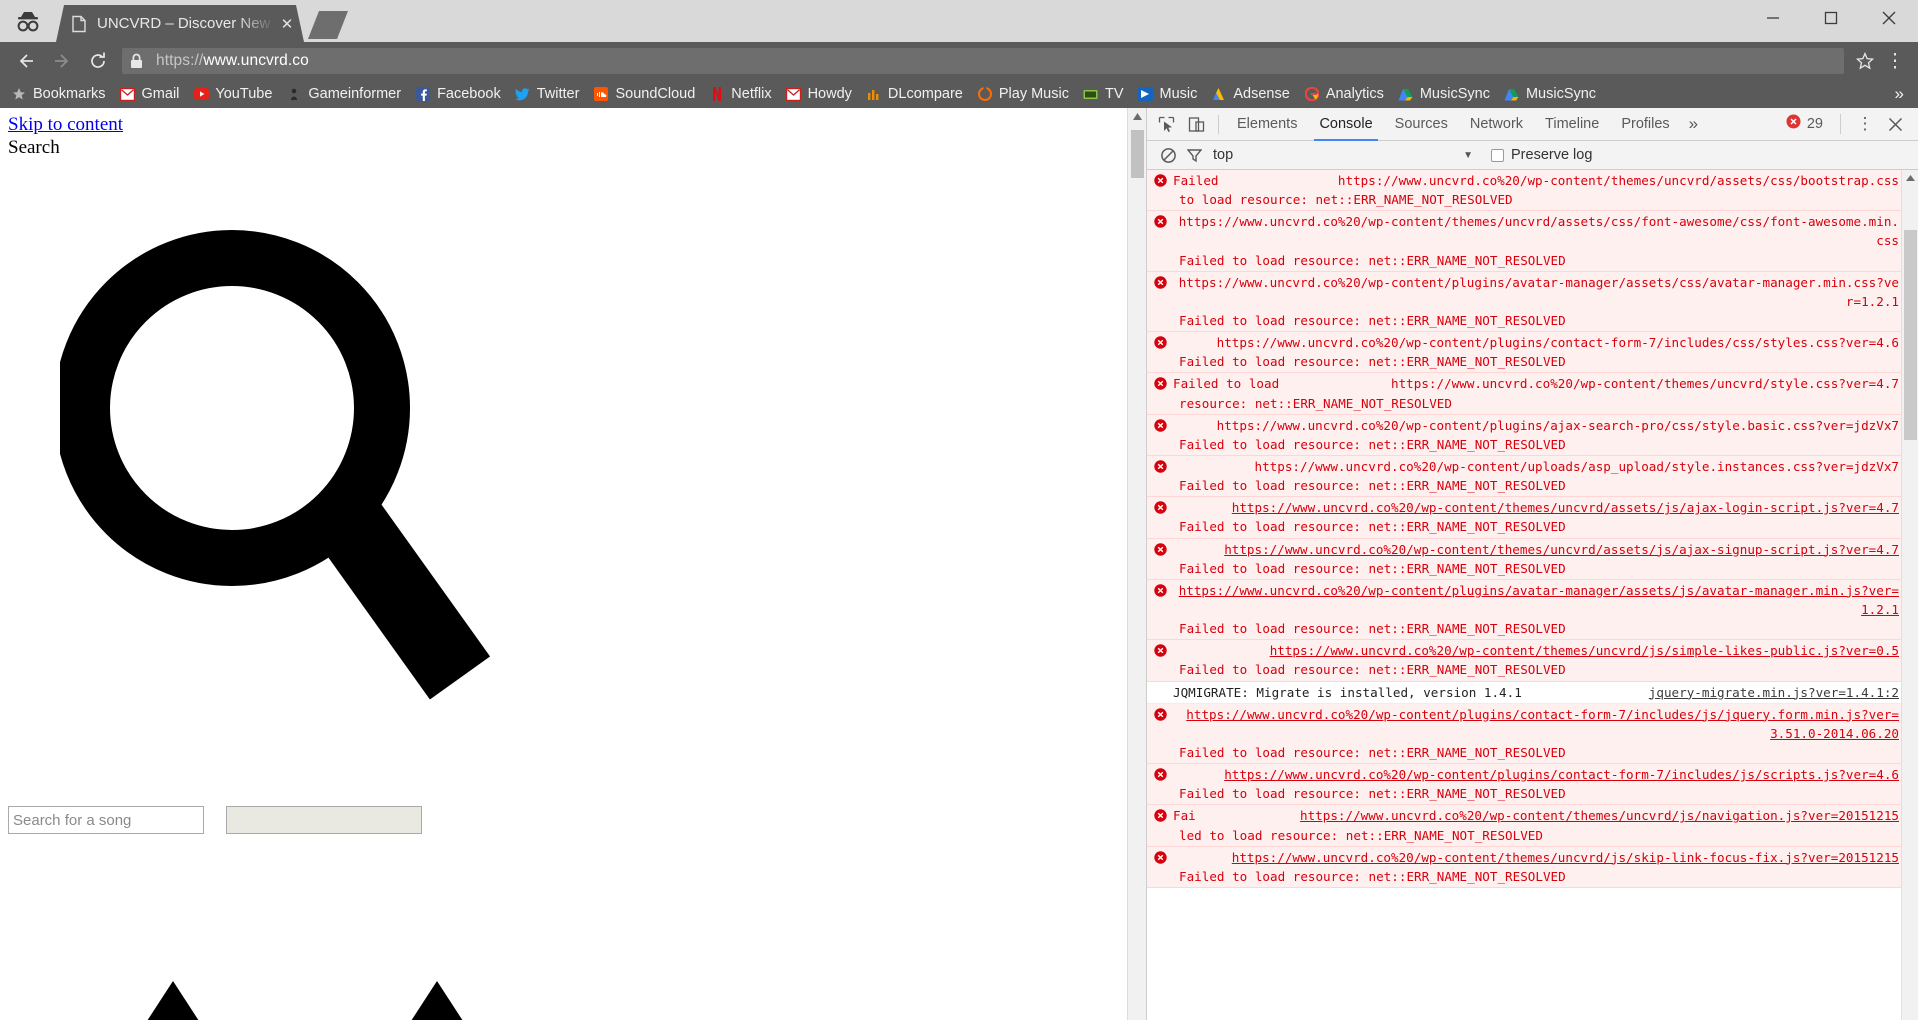 The width and height of the screenshot is (1918, 1020). What do you see at coordinates (1136, 564) in the screenshot?
I see `page-scrollbar` at bounding box center [1136, 564].